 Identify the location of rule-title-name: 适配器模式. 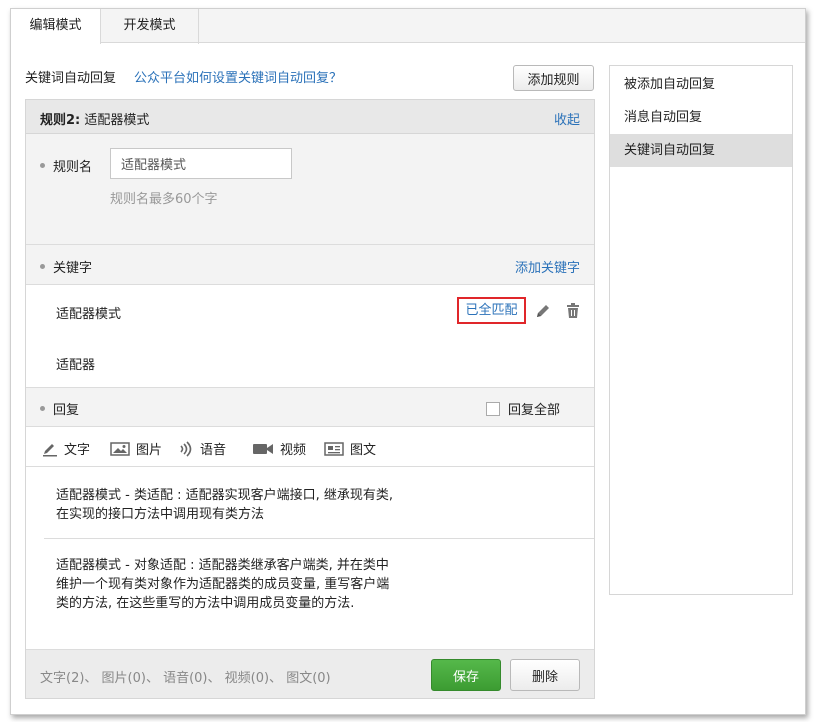
(117, 120).